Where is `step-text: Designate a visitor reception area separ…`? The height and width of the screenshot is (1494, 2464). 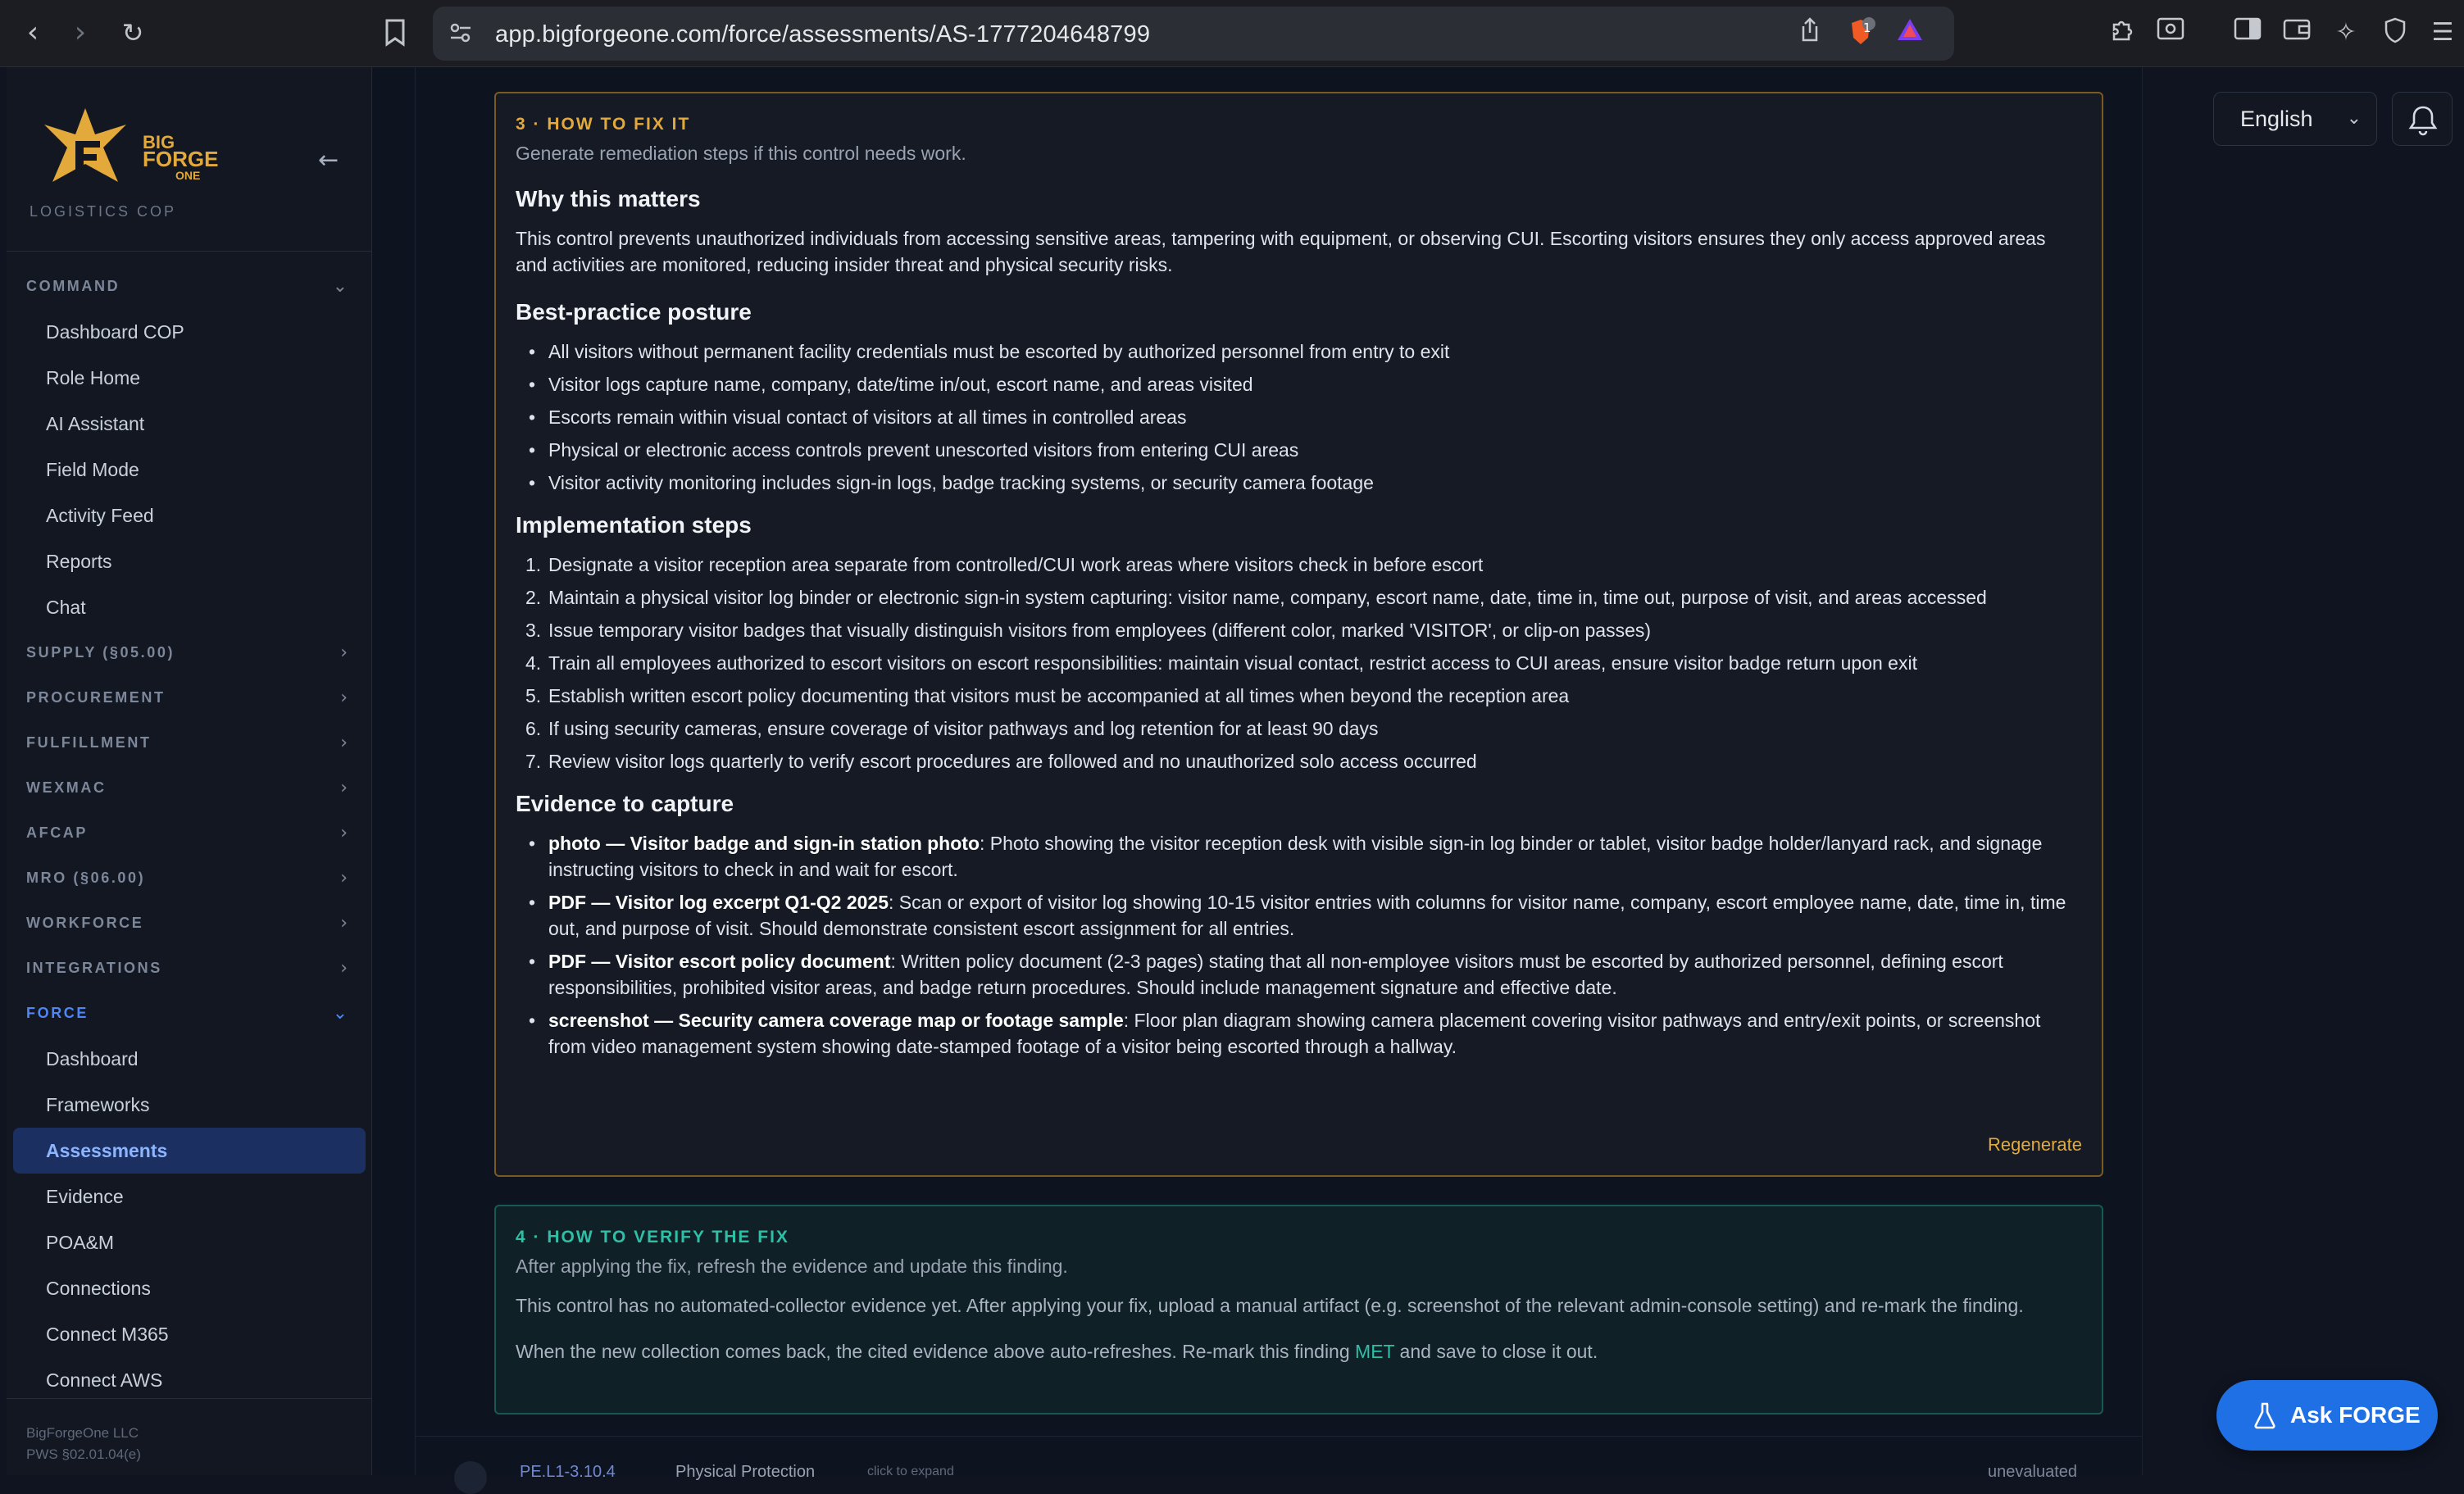
step-text: Designate a visitor reception area separ… is located at coordinates (1016, 565).